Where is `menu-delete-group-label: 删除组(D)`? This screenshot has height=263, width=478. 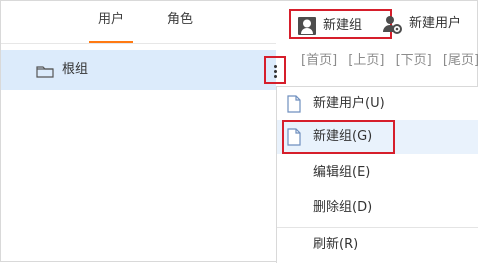
menu-delete-group-label: 删除组(D) is located at coordinates (343, 207).